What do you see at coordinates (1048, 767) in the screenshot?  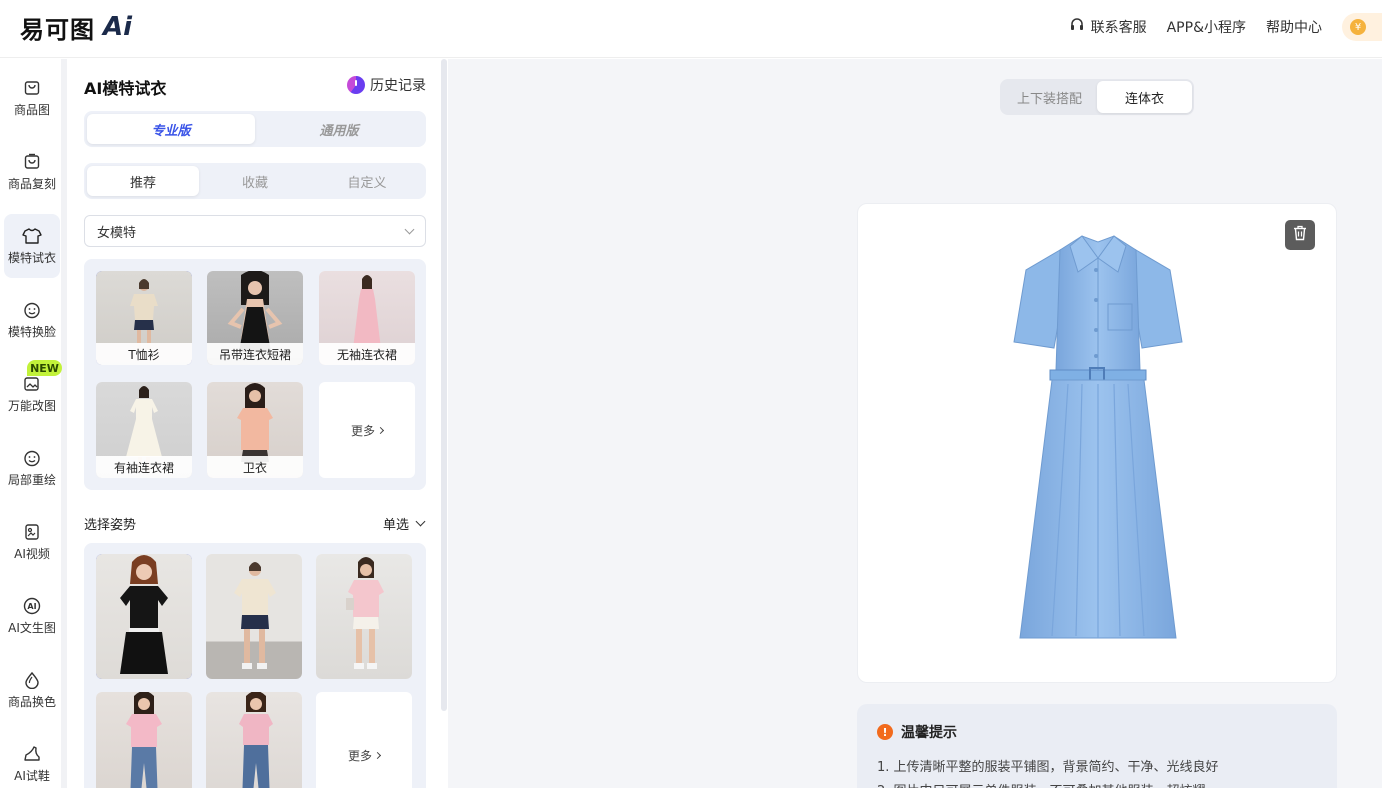 I see `tip-line: 1. 上传清晰平整的服装平铺图，背景简约、干净、光线良好` at bounding box center [1048, 767].